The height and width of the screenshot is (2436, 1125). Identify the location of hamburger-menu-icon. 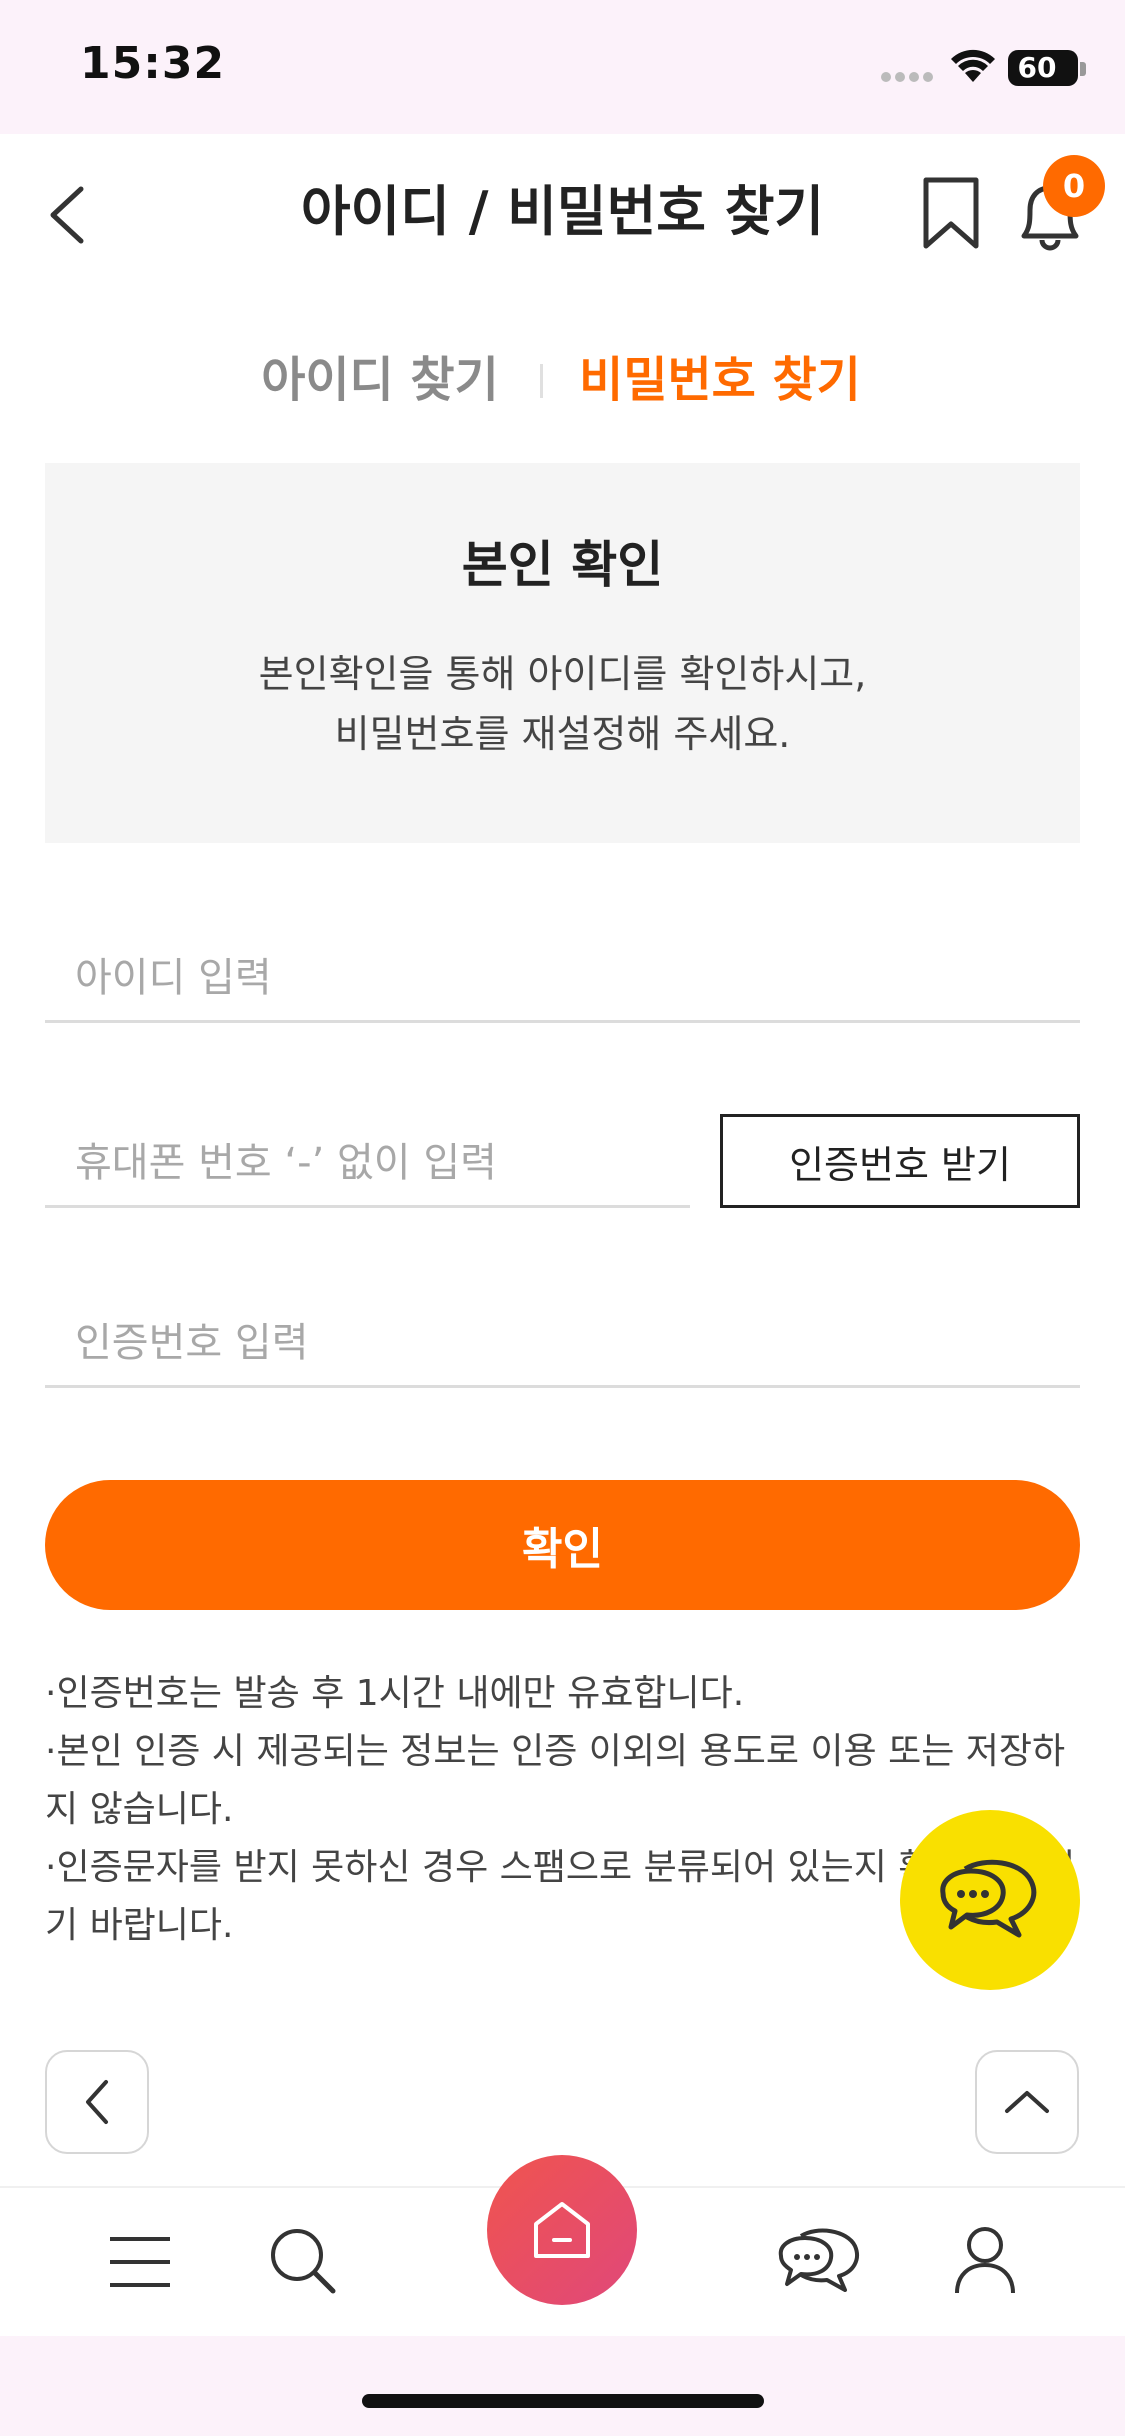
(140, 2262).